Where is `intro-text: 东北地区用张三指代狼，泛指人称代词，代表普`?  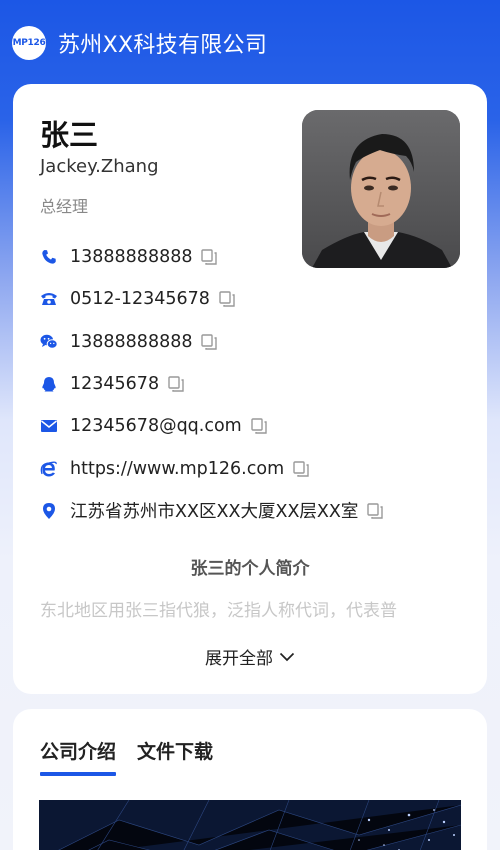
intro-text: 东北地区用张三指代狼，泛指人称代词，代表普 is located at coordinates (218, 611).